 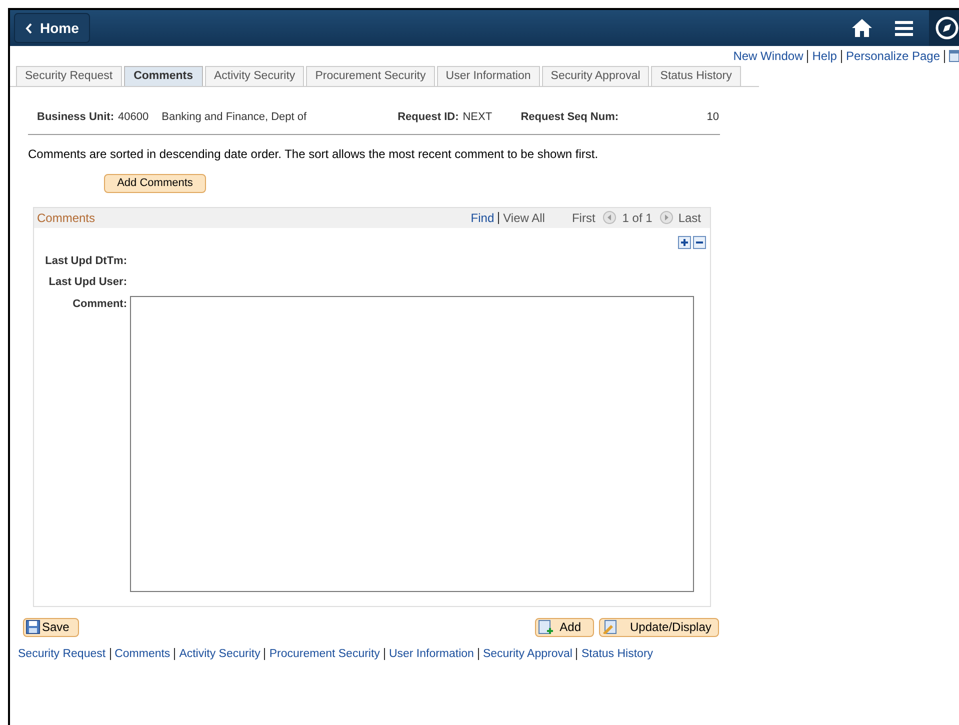 I want to click on save-button: Save, so click(x=51, y=627).